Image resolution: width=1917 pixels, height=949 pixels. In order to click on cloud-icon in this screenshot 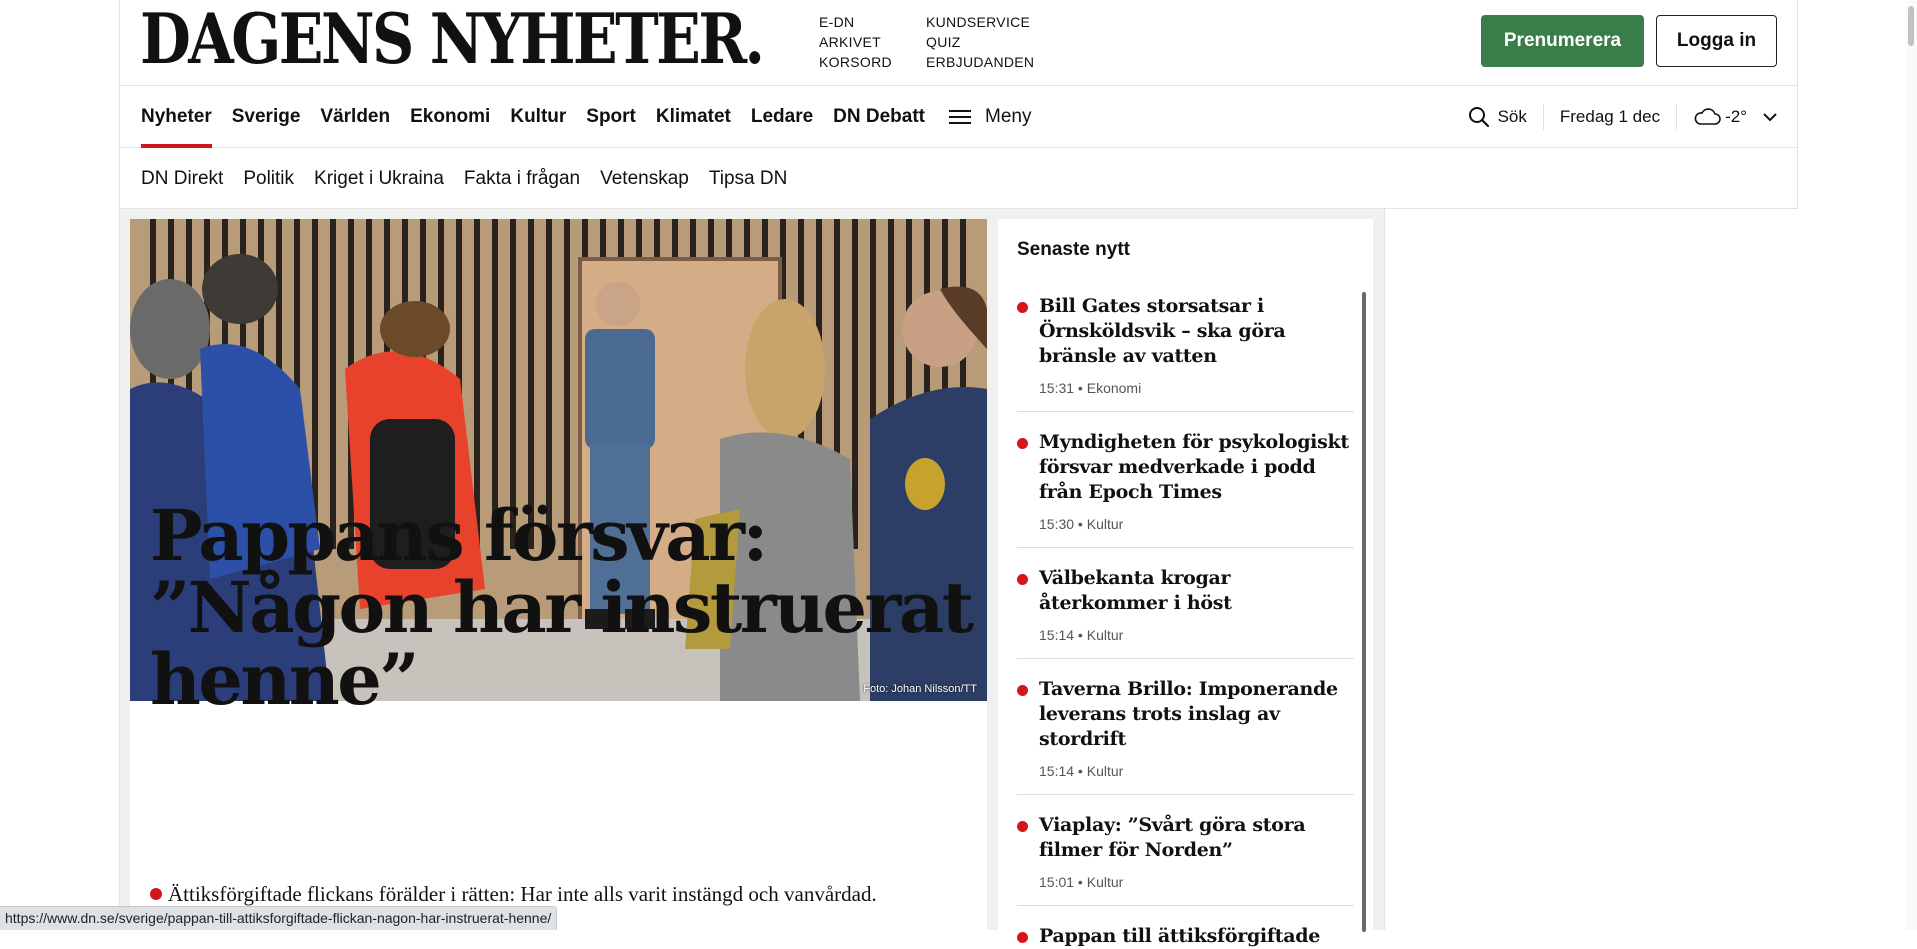, I will do `click(1707, 116)`.